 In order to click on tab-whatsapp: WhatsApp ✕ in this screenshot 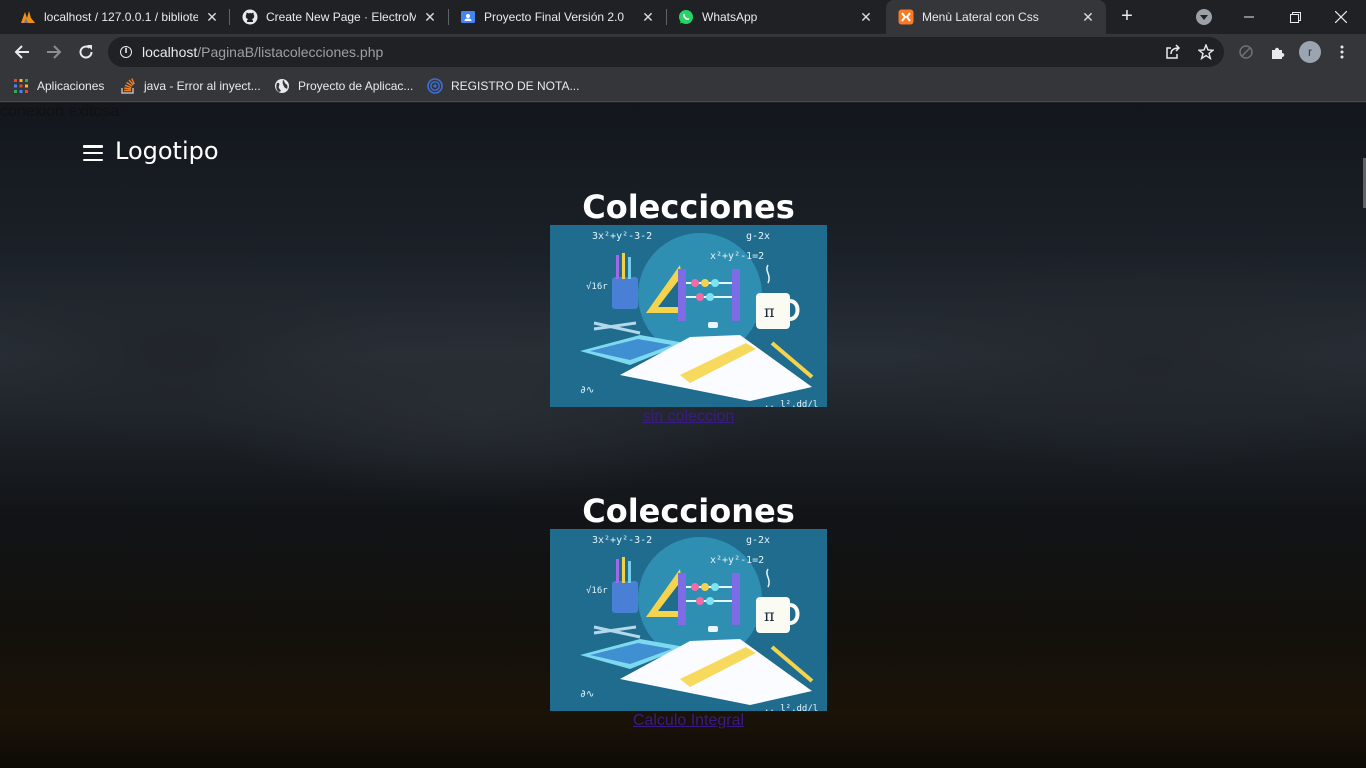, I will do `click(775, 17)`.